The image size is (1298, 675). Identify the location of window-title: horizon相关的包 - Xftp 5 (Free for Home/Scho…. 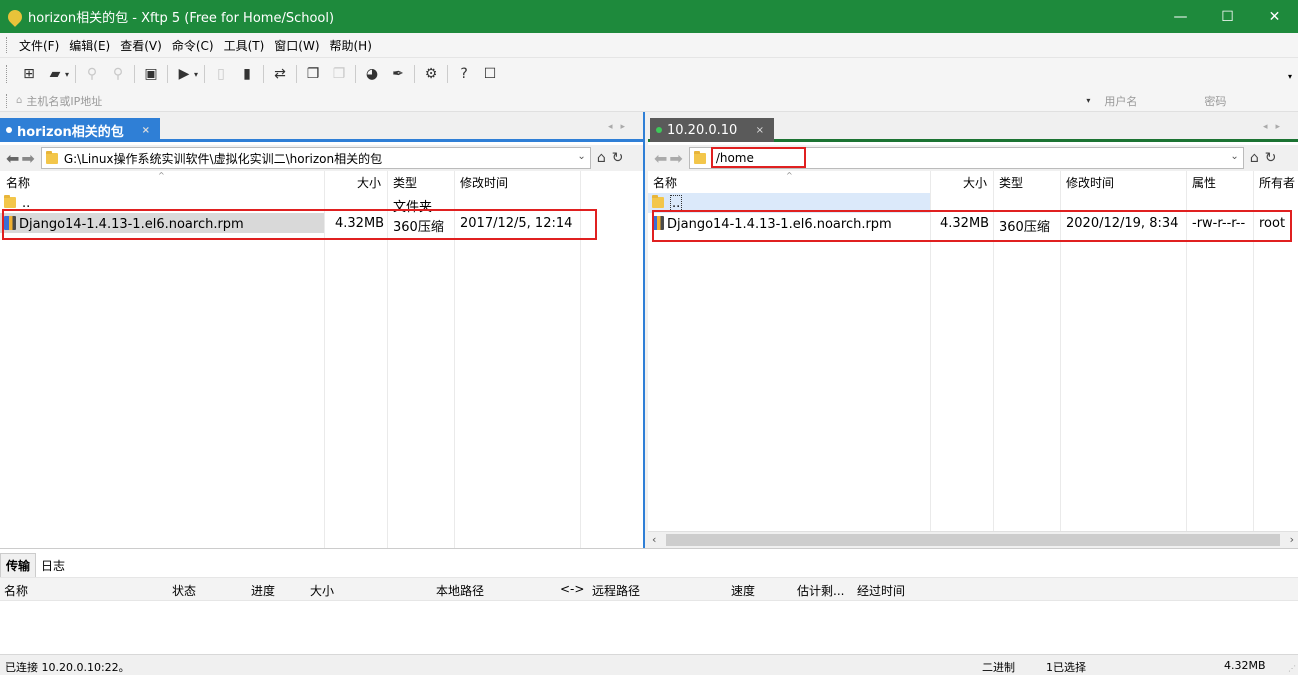
(181, 18).